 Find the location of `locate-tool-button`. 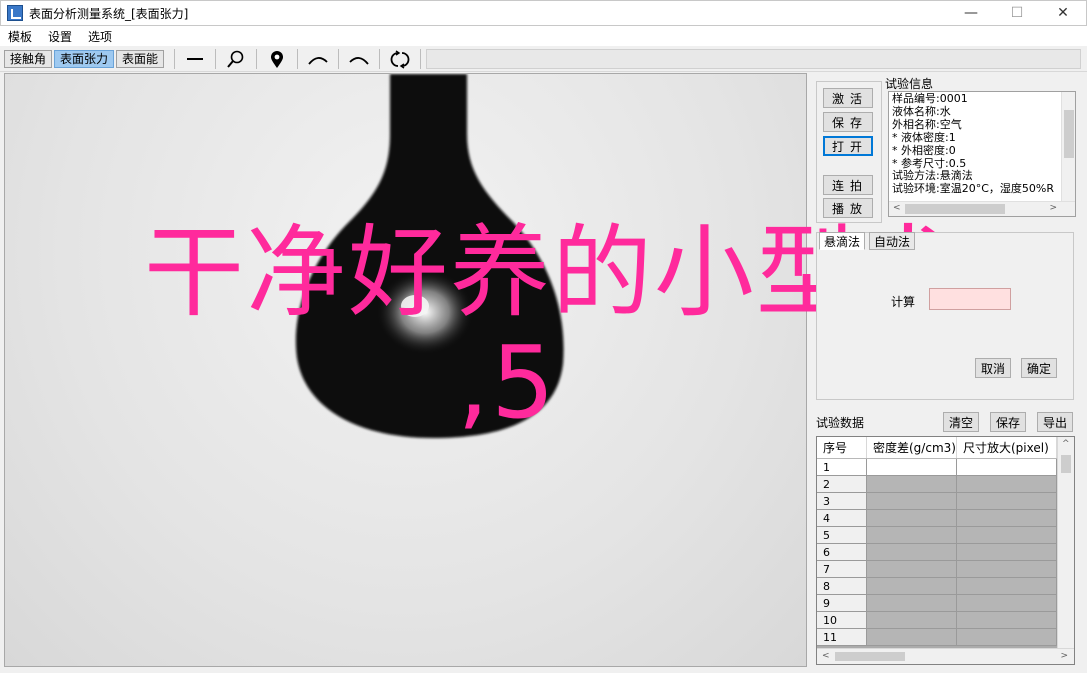

locate-tool-button is located at coordinates (277, 59).